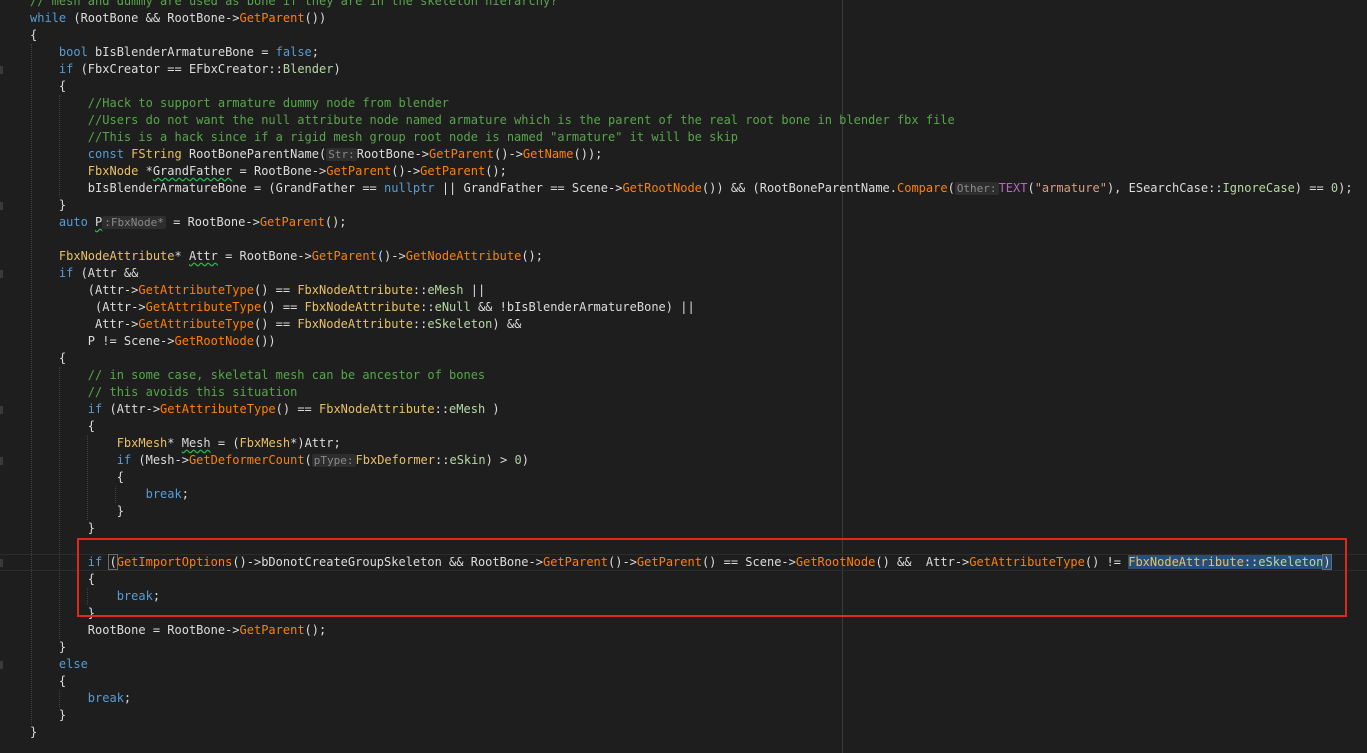  What do you see at coordinates (391, 256) in the screenshot?
I see `code-token: ()->` at bounding box center [391, 256].